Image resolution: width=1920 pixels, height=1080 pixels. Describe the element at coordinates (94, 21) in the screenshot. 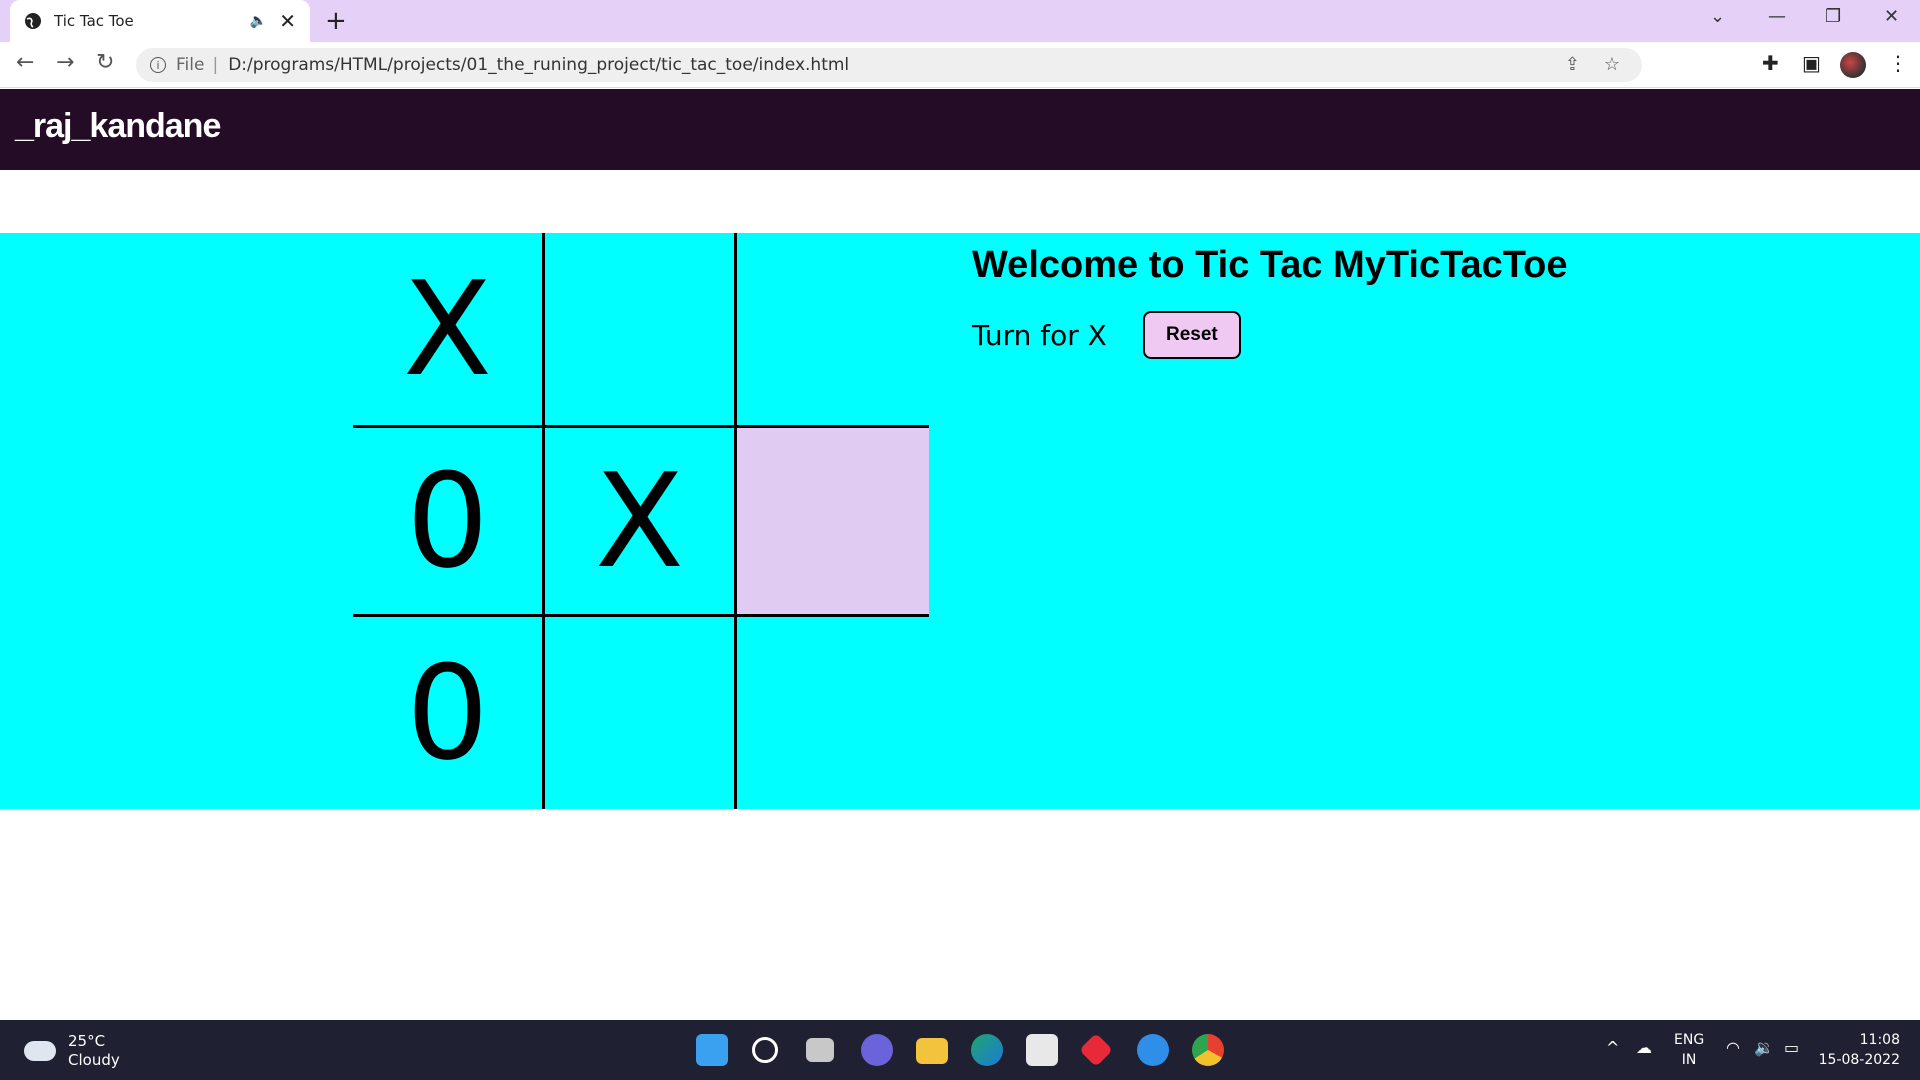

I see `tab-title: Tic Tac Toe` at that location.